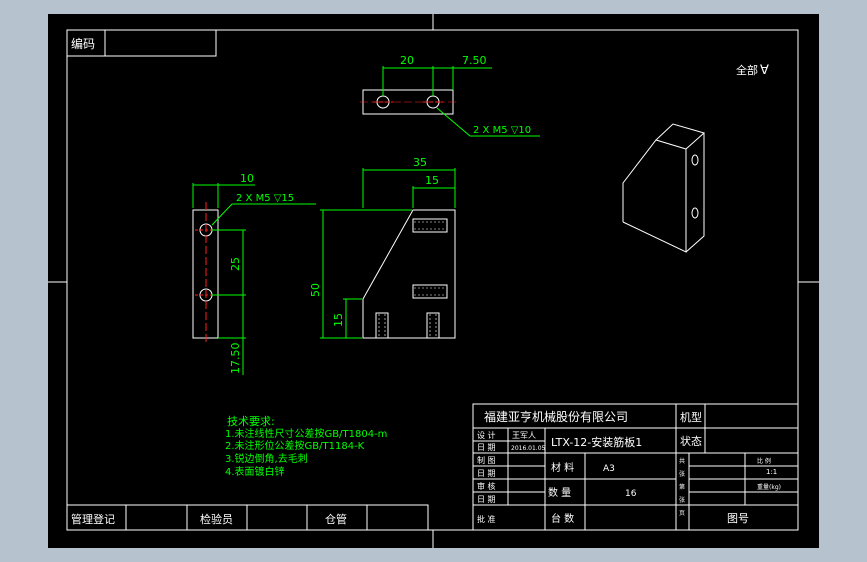 The width and height of the screenshot is (867, 562). What do you see at coordinates (747, 70) in the screenshot?
I see `roughness-label: 全部` at bounding box center [747, 70].